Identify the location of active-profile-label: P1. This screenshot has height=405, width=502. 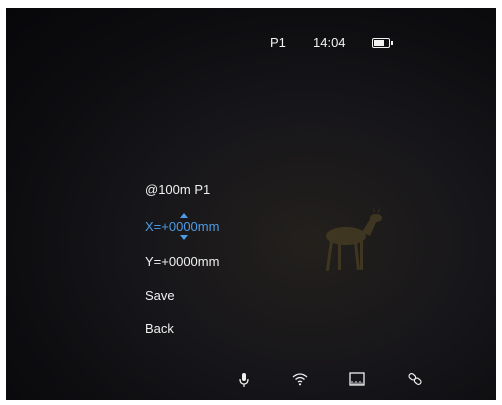
(278, 42).